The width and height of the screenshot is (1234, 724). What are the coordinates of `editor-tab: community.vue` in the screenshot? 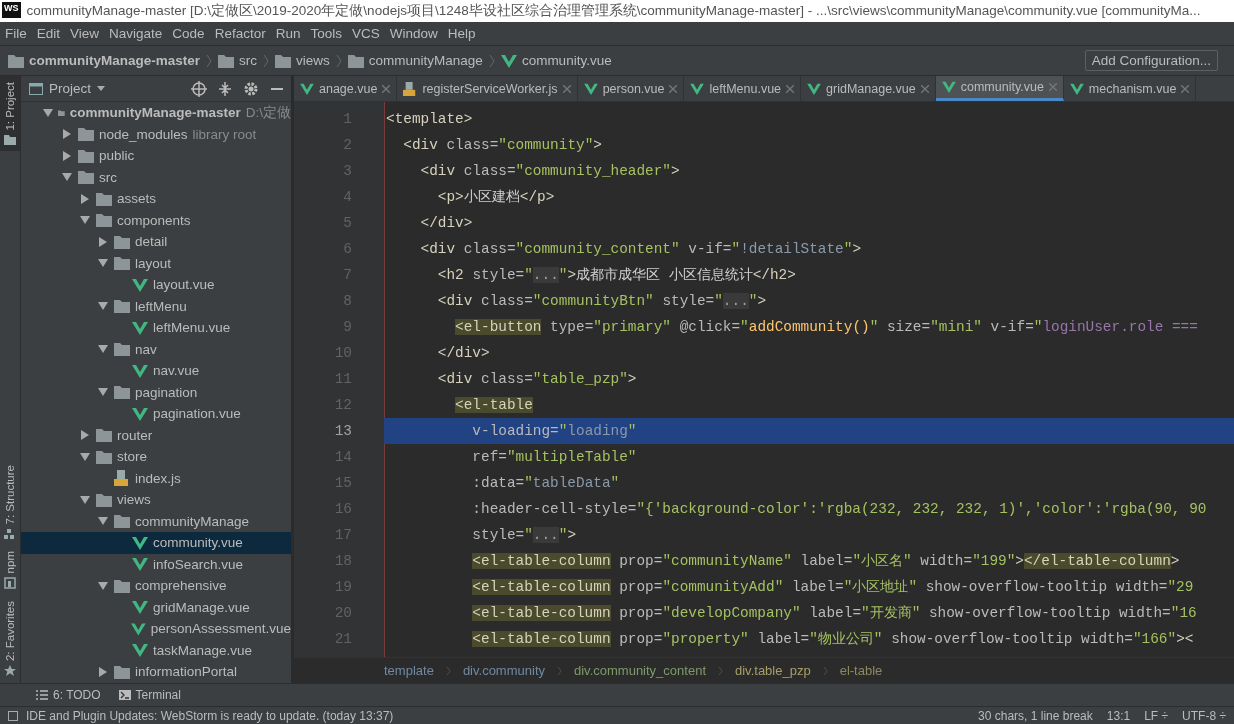 It's located at (999, 88).